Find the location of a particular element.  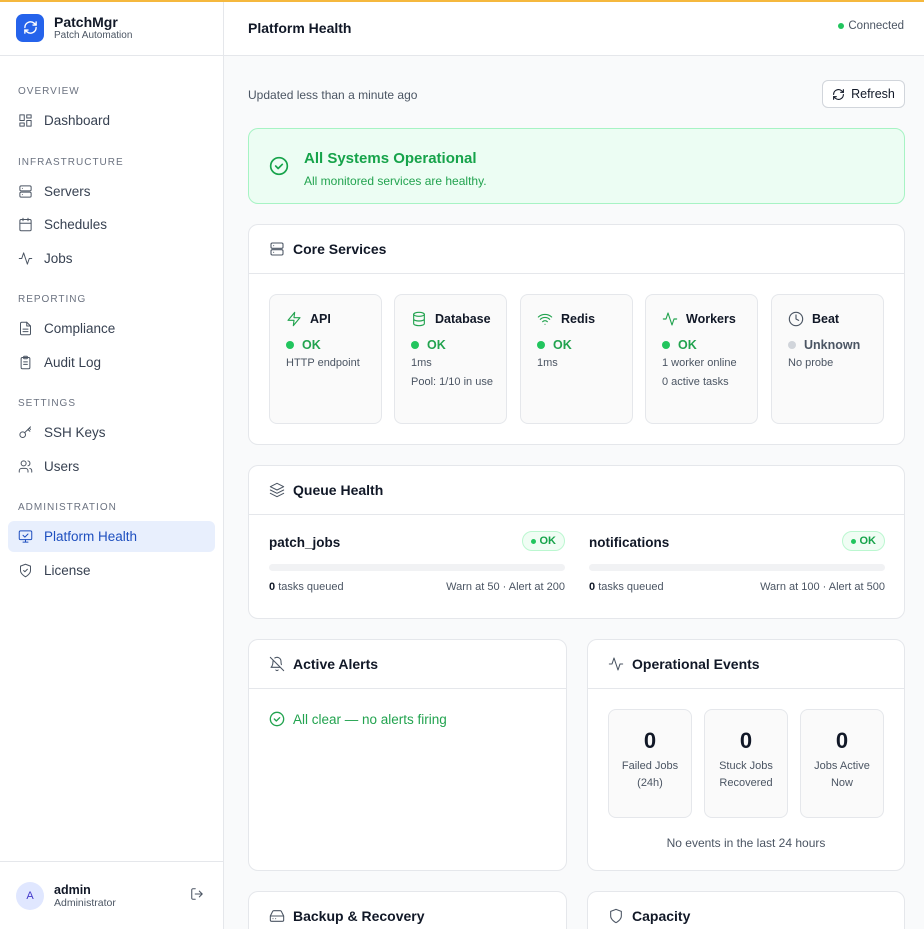

database-icon is located at coordinates (419, 319).